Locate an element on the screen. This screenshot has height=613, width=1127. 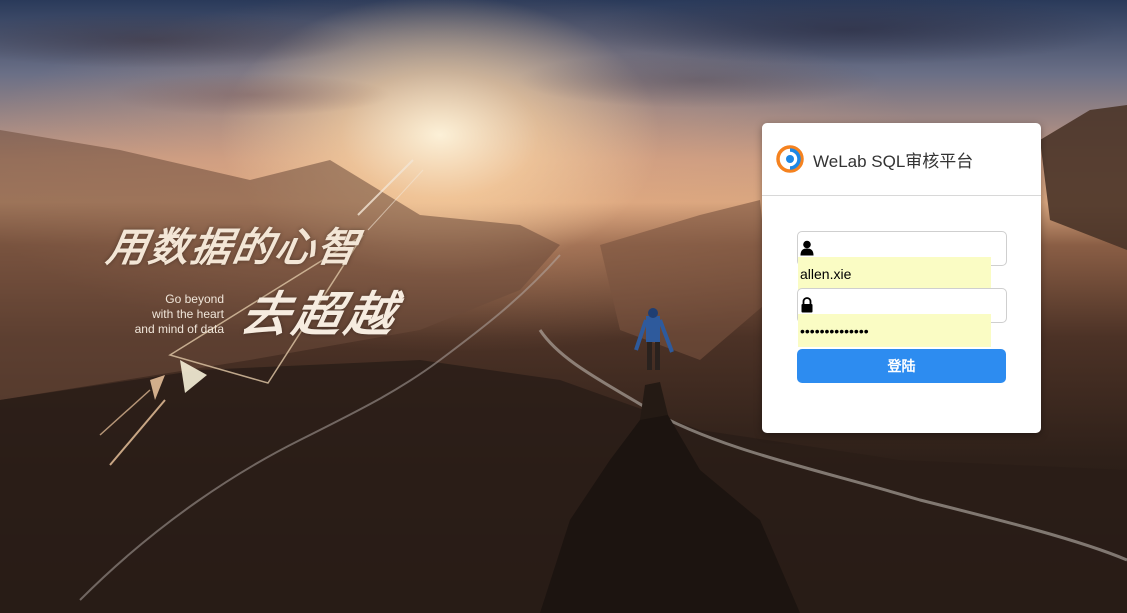
chinese-slogan-line1: 用数据的心智 is located at coordinates (233, 247).